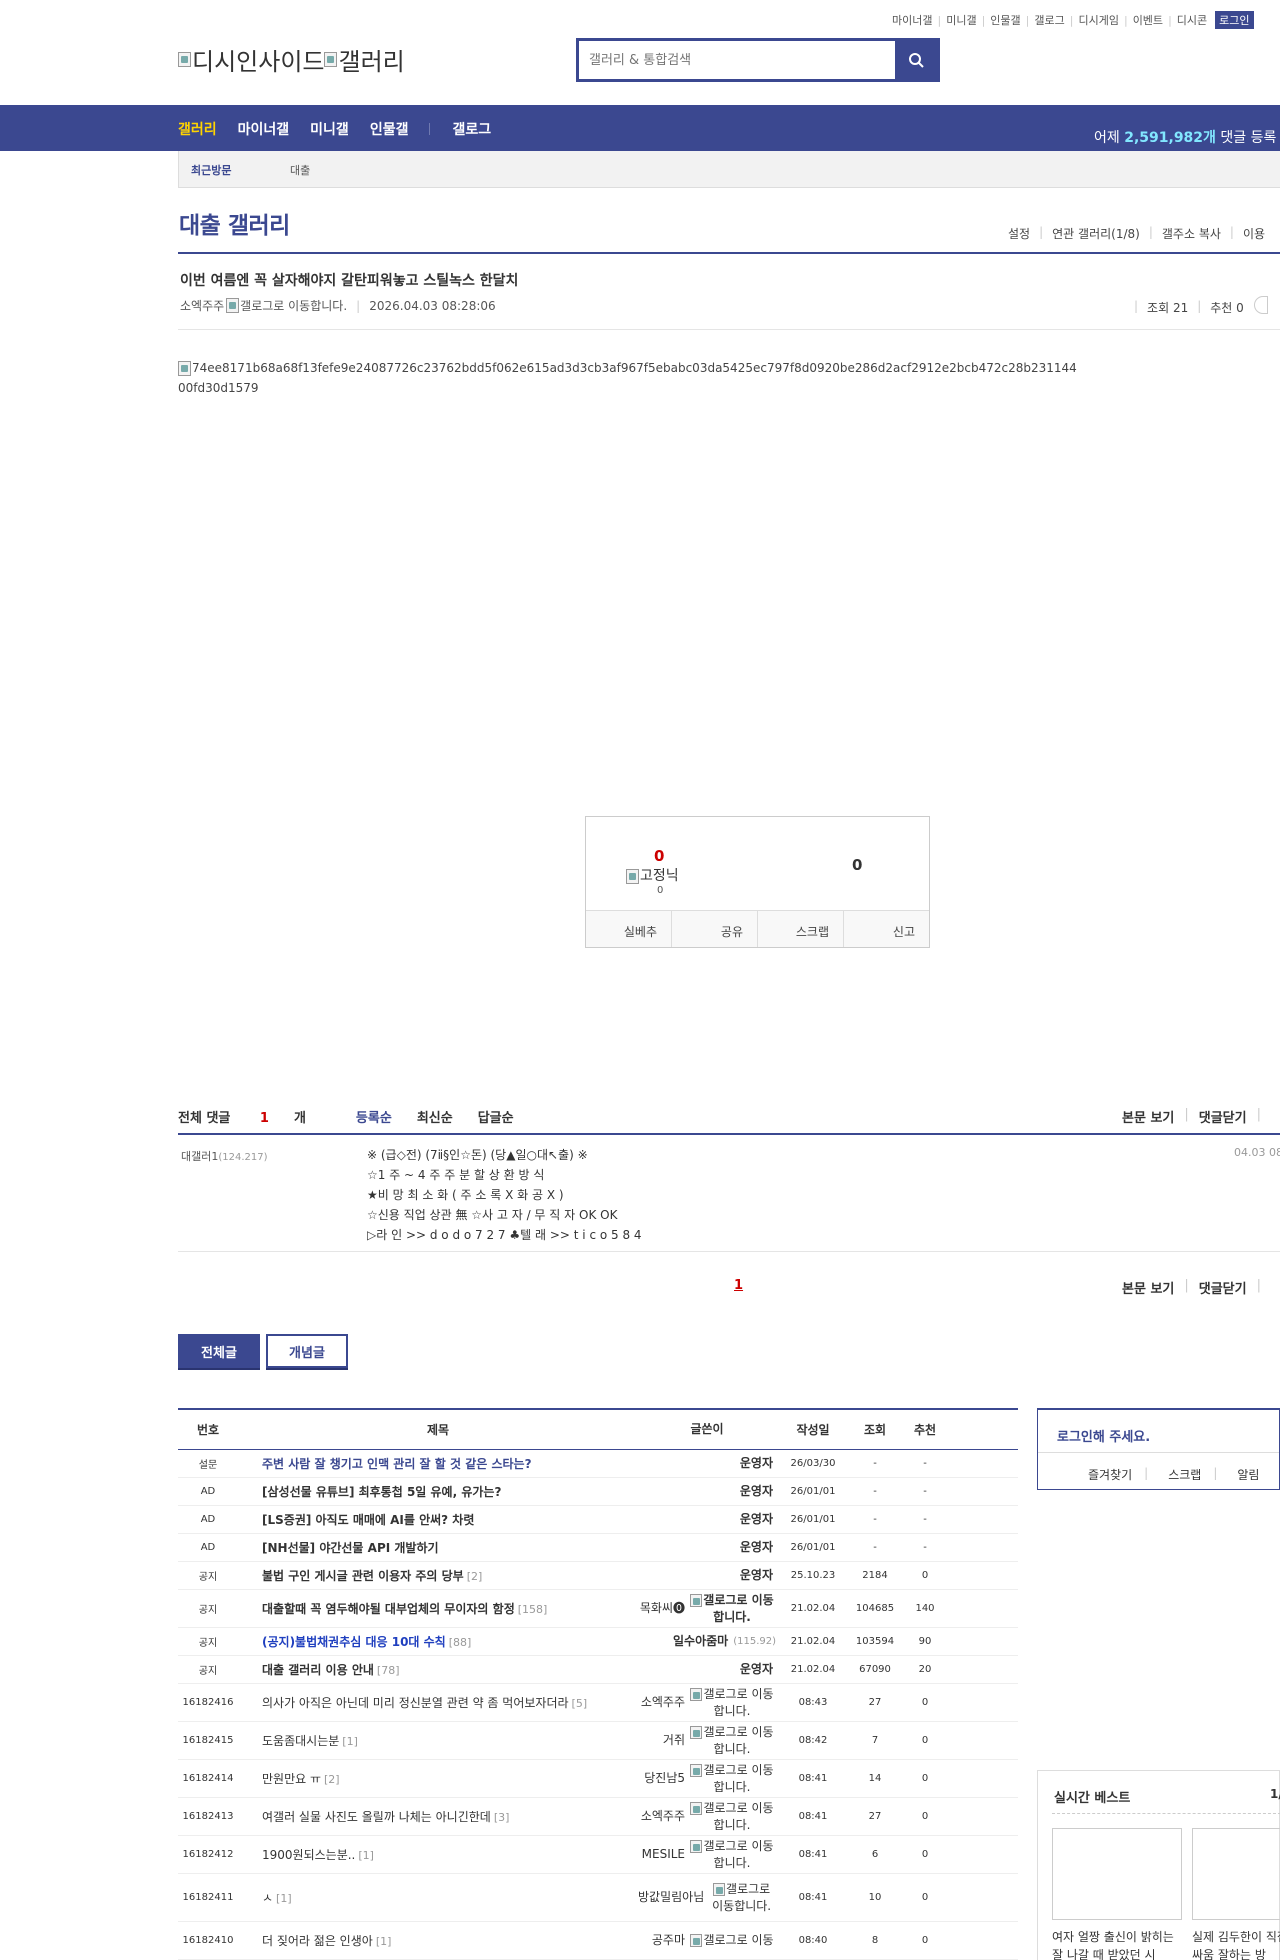 The width and height of the screenshot is (1280, 1960). I want to click on post-link: 대출 갤러리 이용 안내, so click(318, 1670).